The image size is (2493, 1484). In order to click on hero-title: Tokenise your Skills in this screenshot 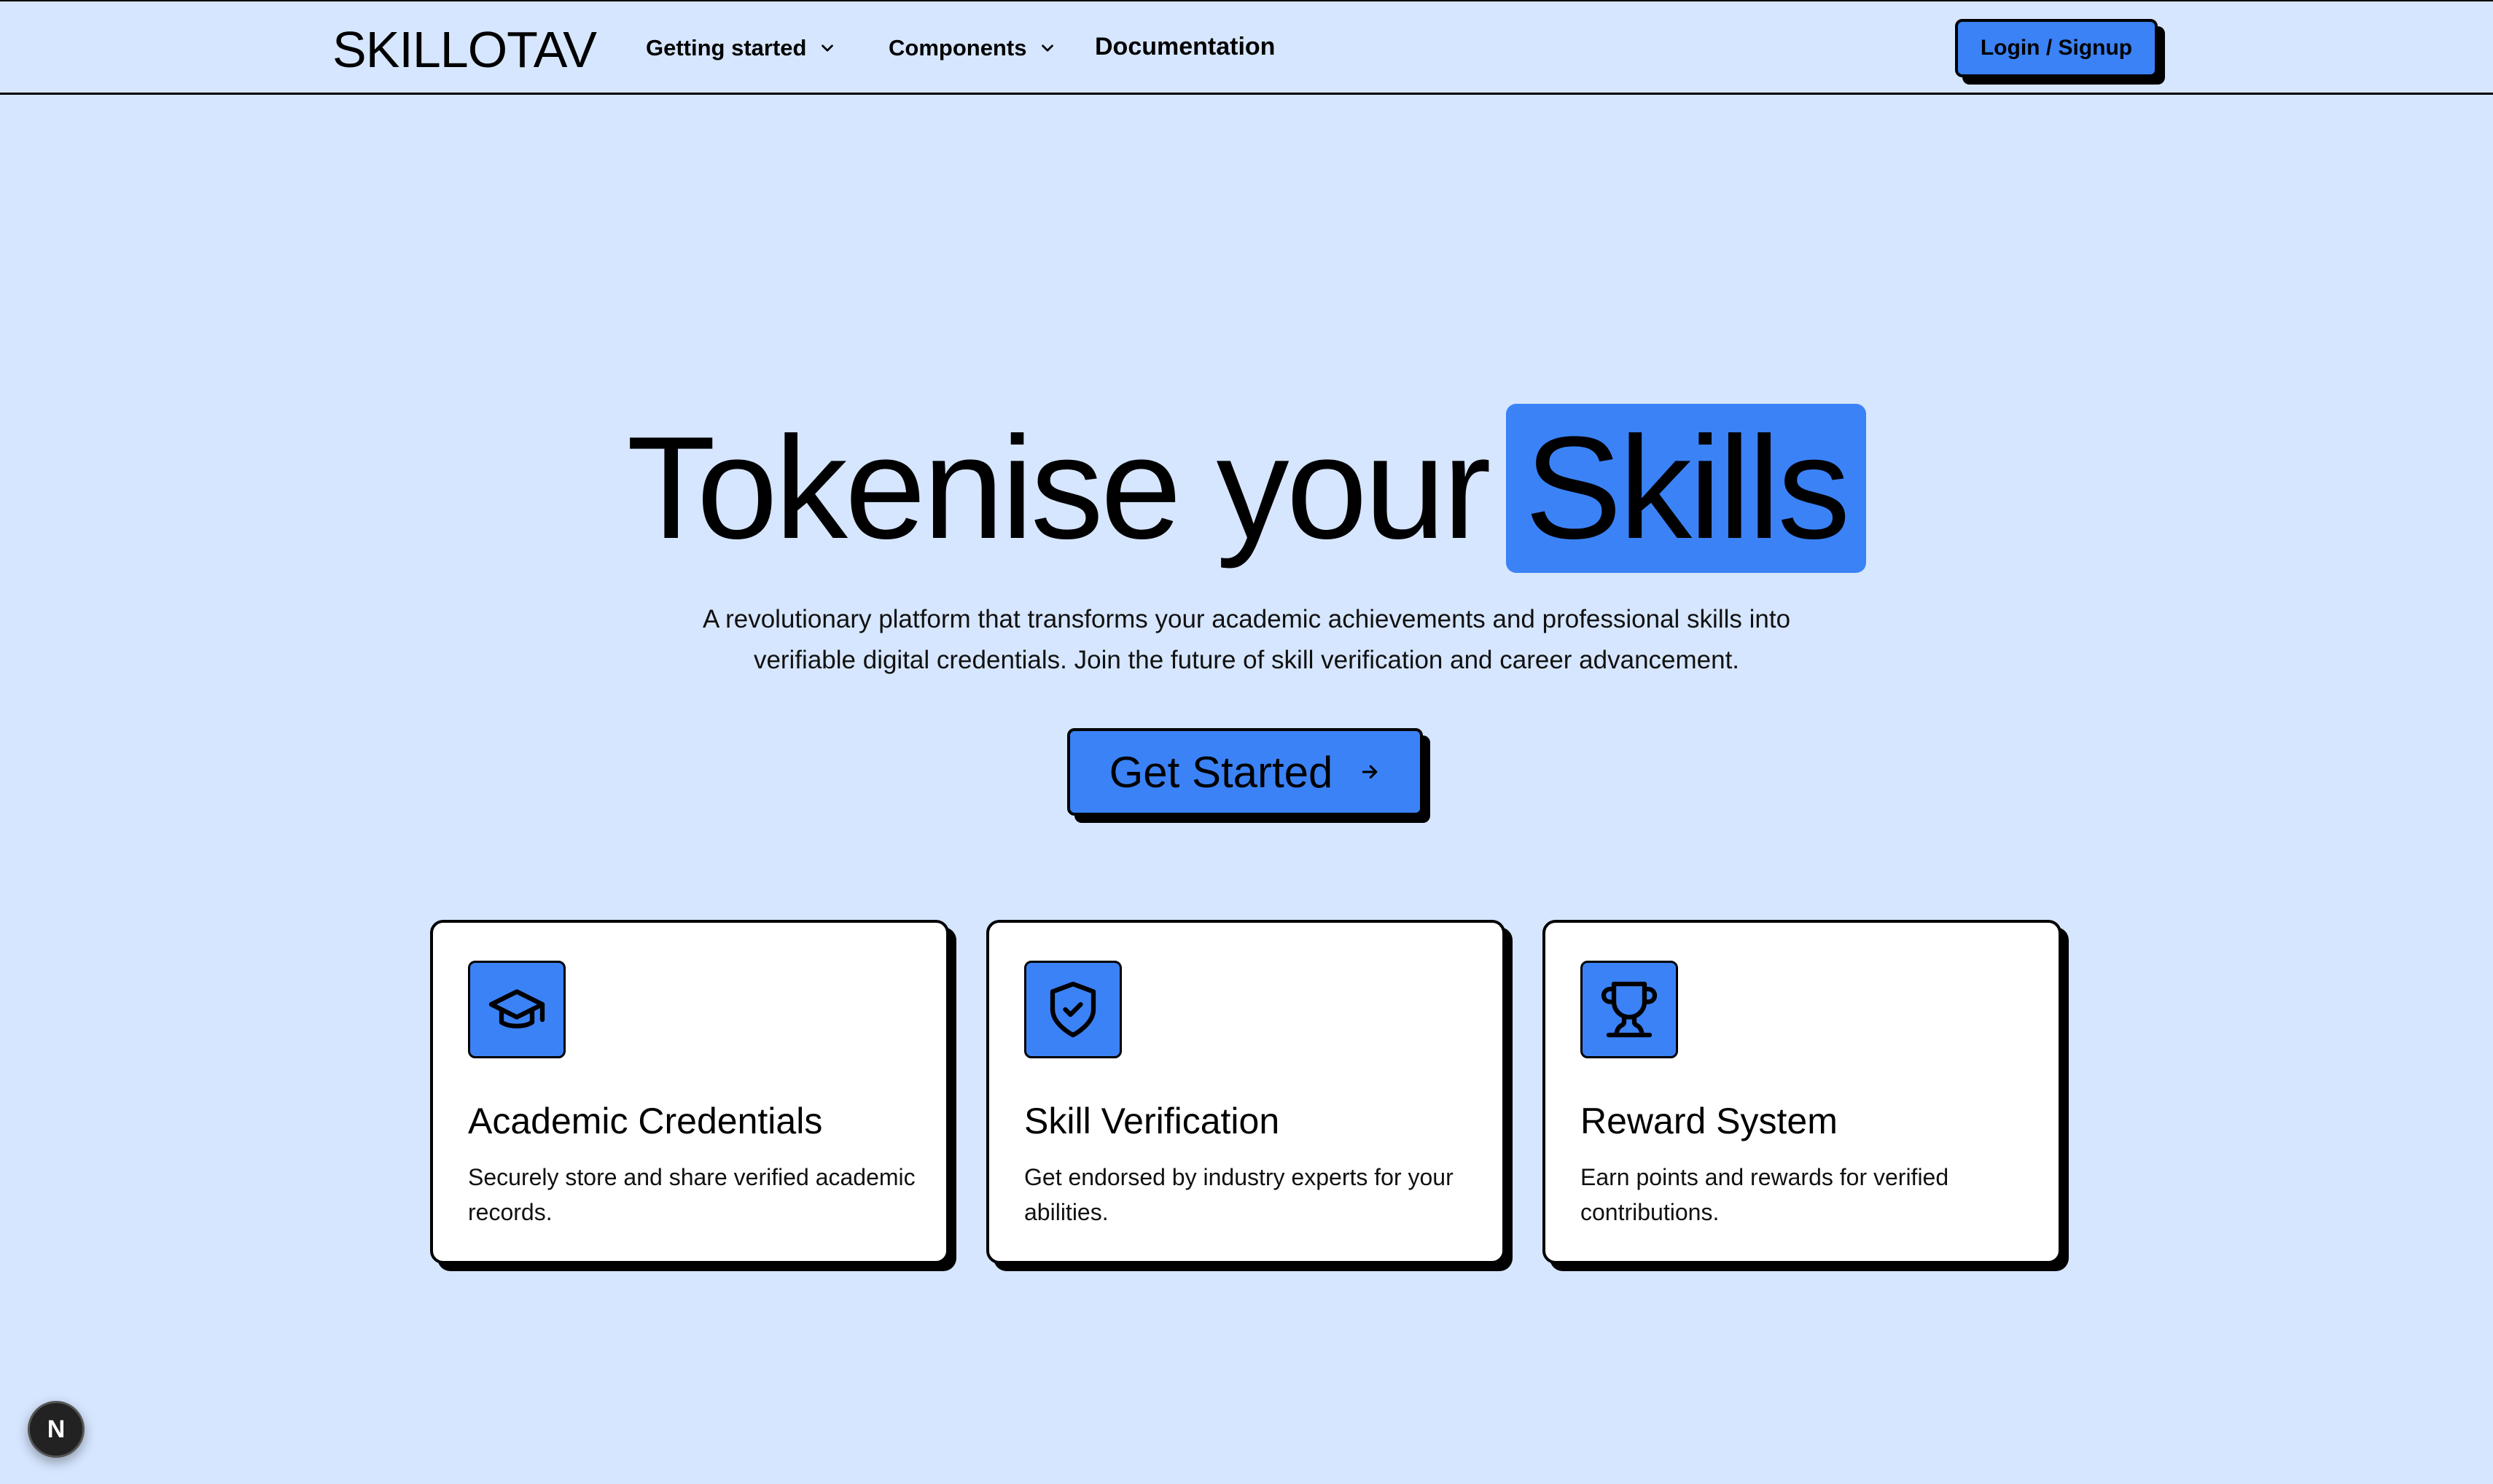, I will do `click(1246, 488)`.